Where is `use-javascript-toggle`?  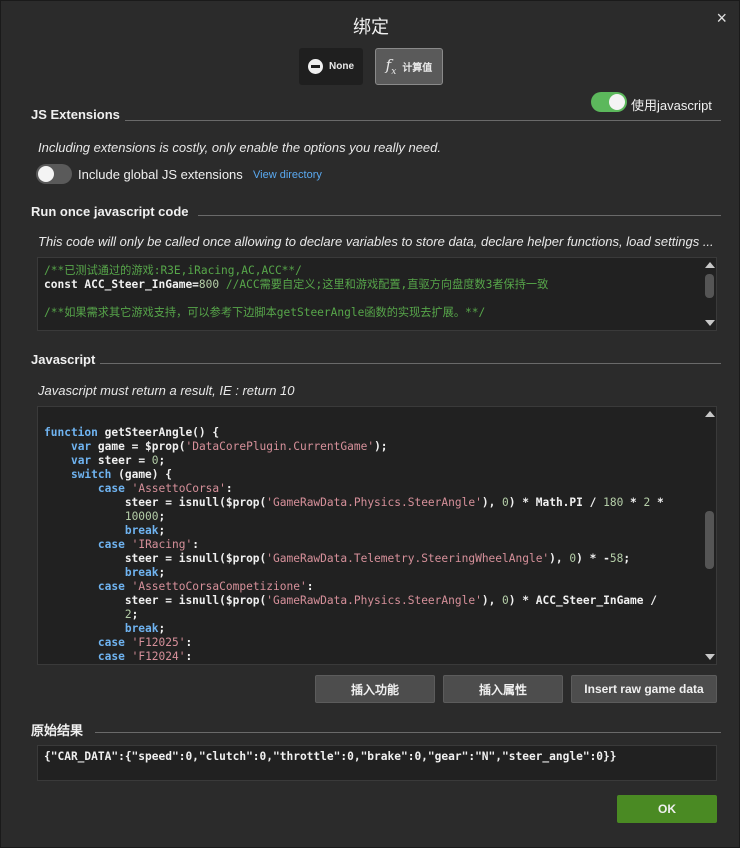
use-javascript-toggle is located at coordinates (609, 102).